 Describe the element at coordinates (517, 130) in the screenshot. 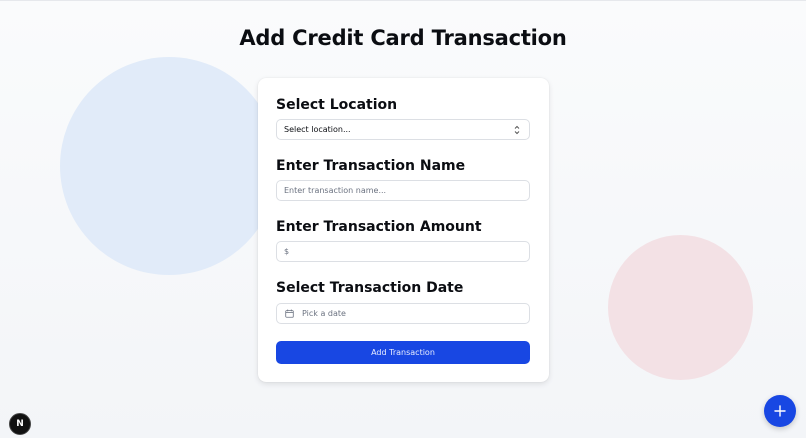

I see `chevron-up-down-icon` at that location.